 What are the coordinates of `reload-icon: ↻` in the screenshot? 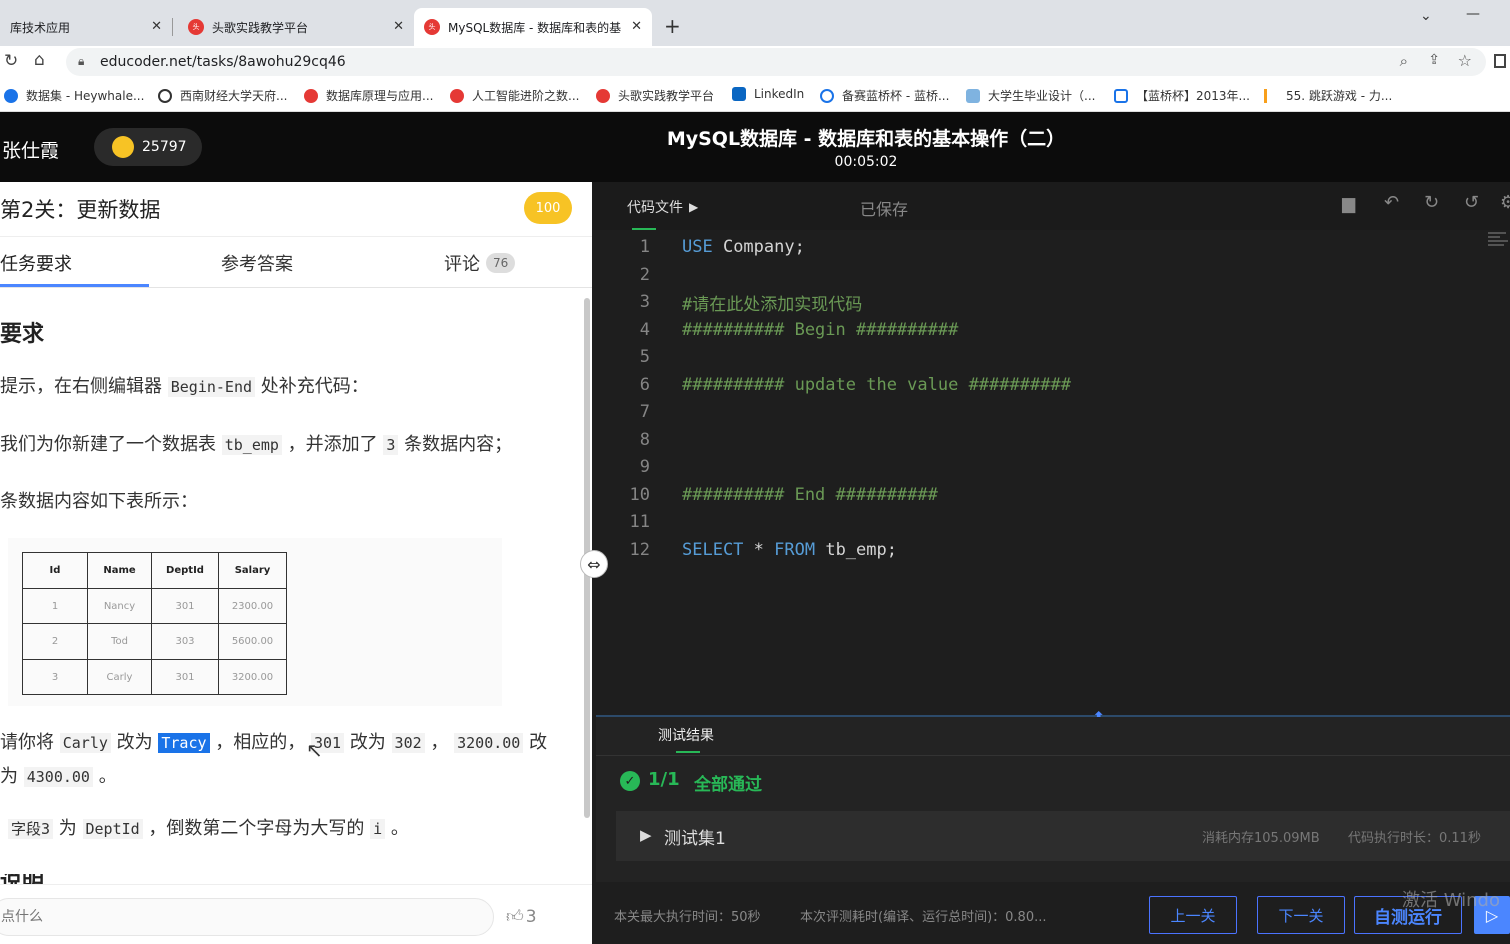 It's located at (11, 61).